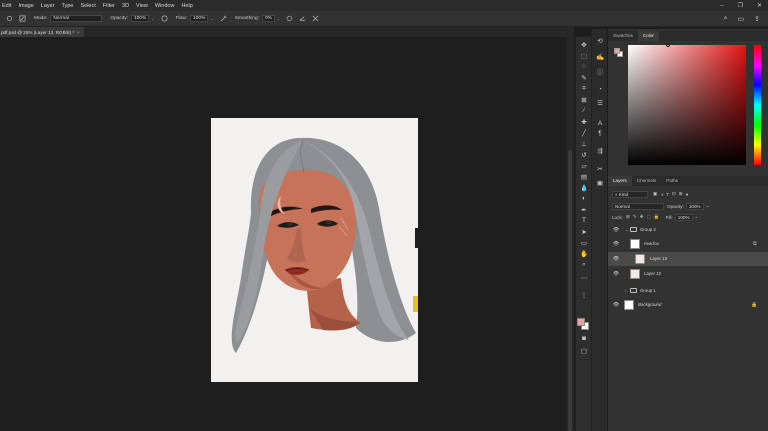 The height and width of the screenshot is (431, 768). Describe the element at coordinates (667, 194) in the screenshot. I see `filter-type-icon: T` at that location.